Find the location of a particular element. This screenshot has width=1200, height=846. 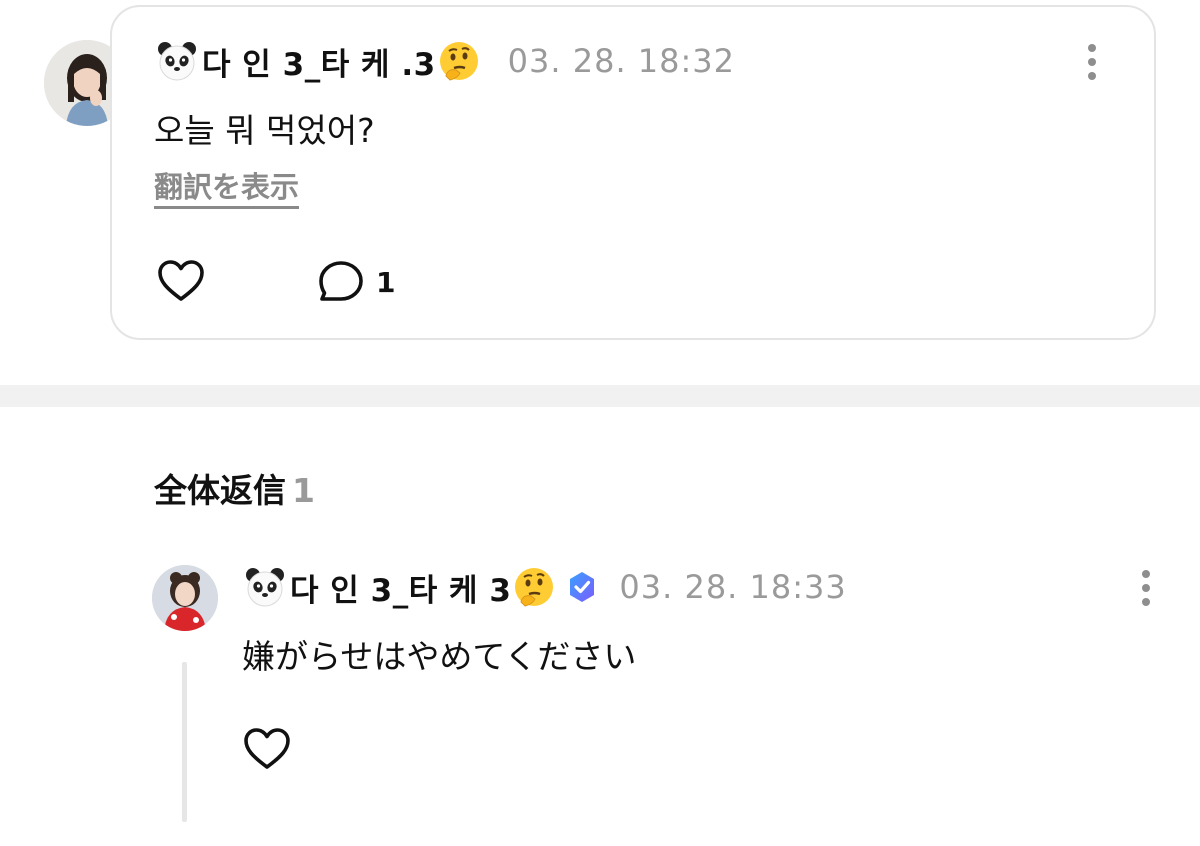

post-comment-button: 1 is located at coordinates (356, 282).